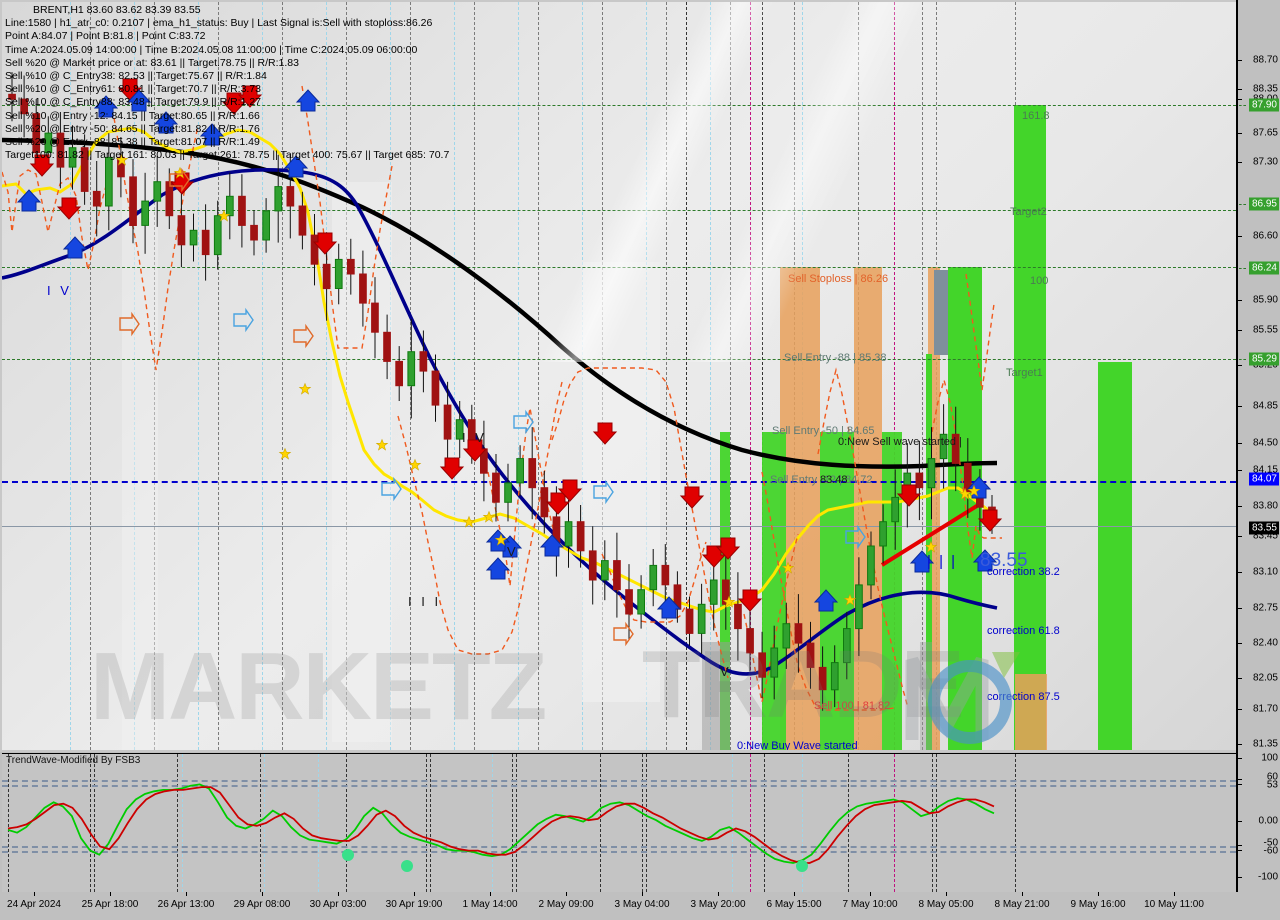 Image resolution: width=1280 pixels, height=920 pixels. I want to click on label-fib-100: 100, so click(1039, 281).